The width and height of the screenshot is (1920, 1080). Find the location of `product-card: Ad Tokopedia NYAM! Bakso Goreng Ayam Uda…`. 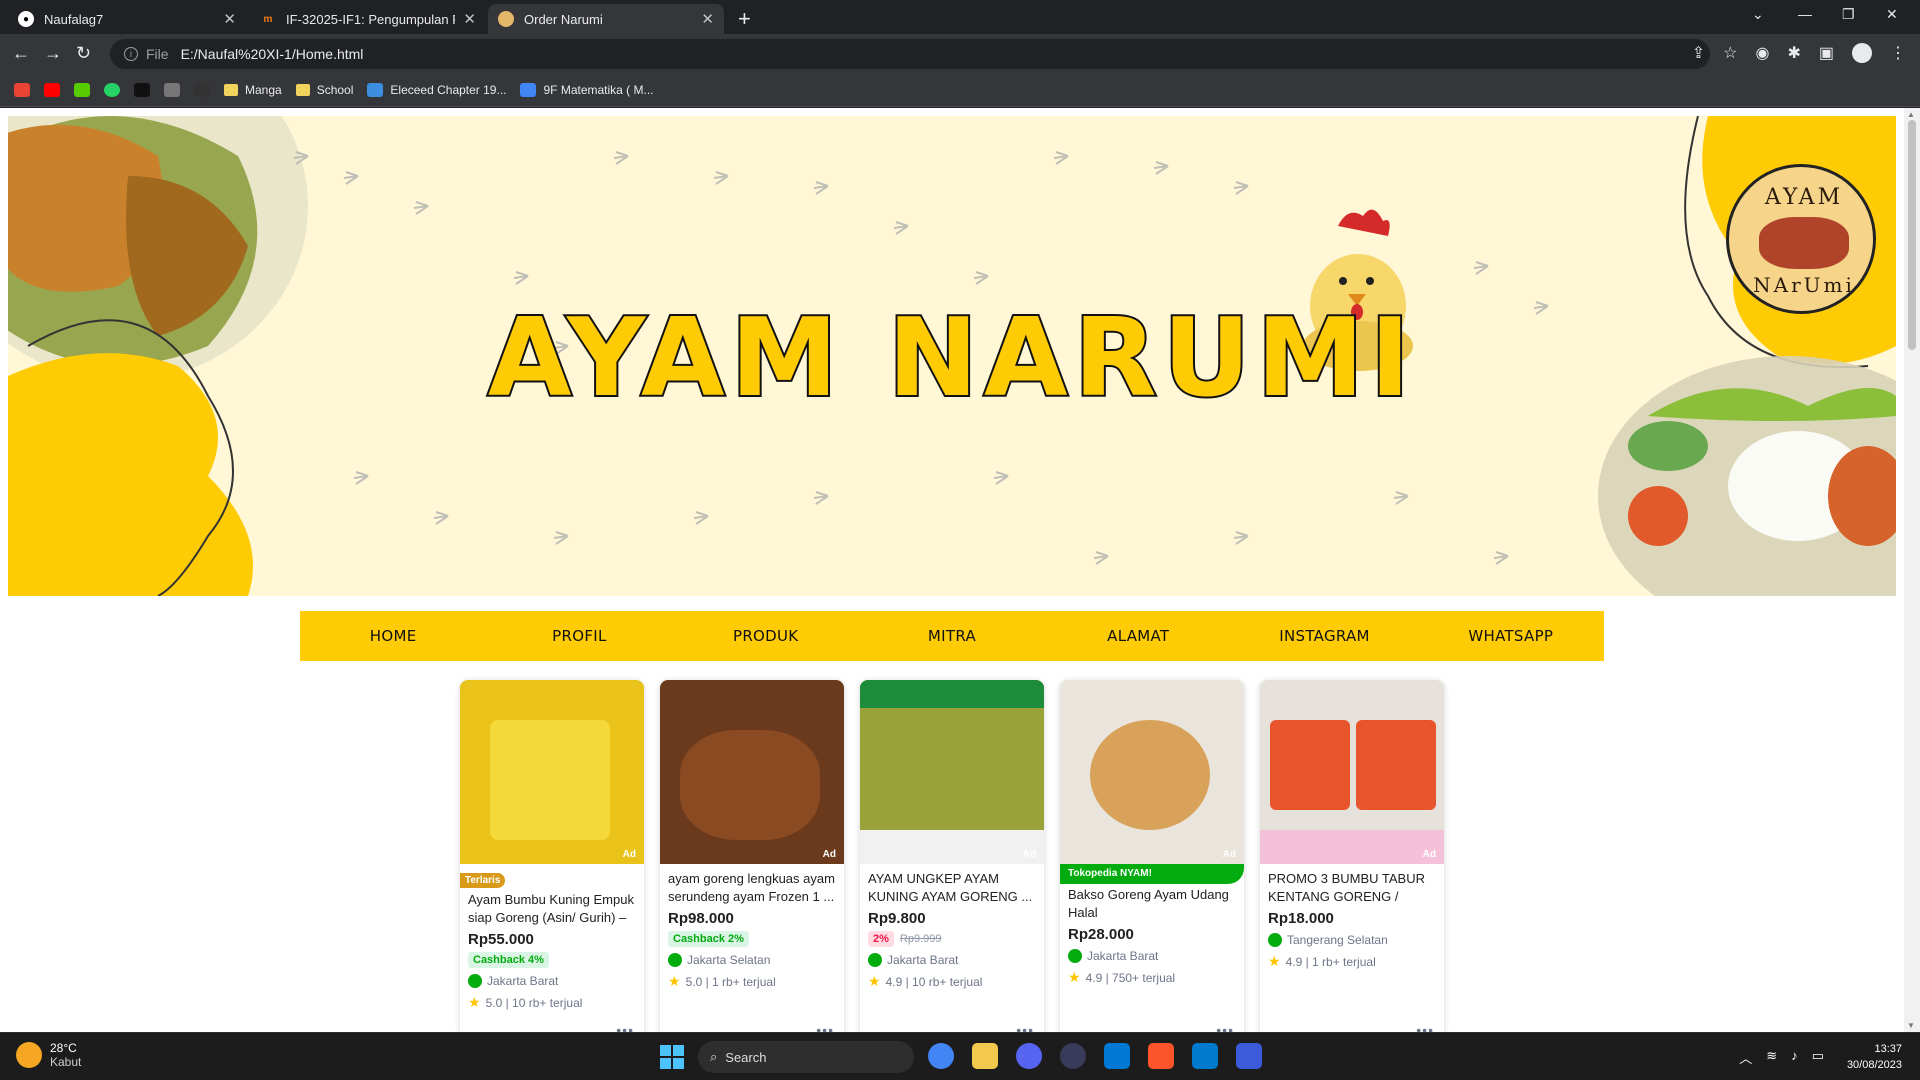

product-card: Ad Tokopedia NYAM! Bakso Goreng Ayam Uda… is located at coordinates (1152, 856).